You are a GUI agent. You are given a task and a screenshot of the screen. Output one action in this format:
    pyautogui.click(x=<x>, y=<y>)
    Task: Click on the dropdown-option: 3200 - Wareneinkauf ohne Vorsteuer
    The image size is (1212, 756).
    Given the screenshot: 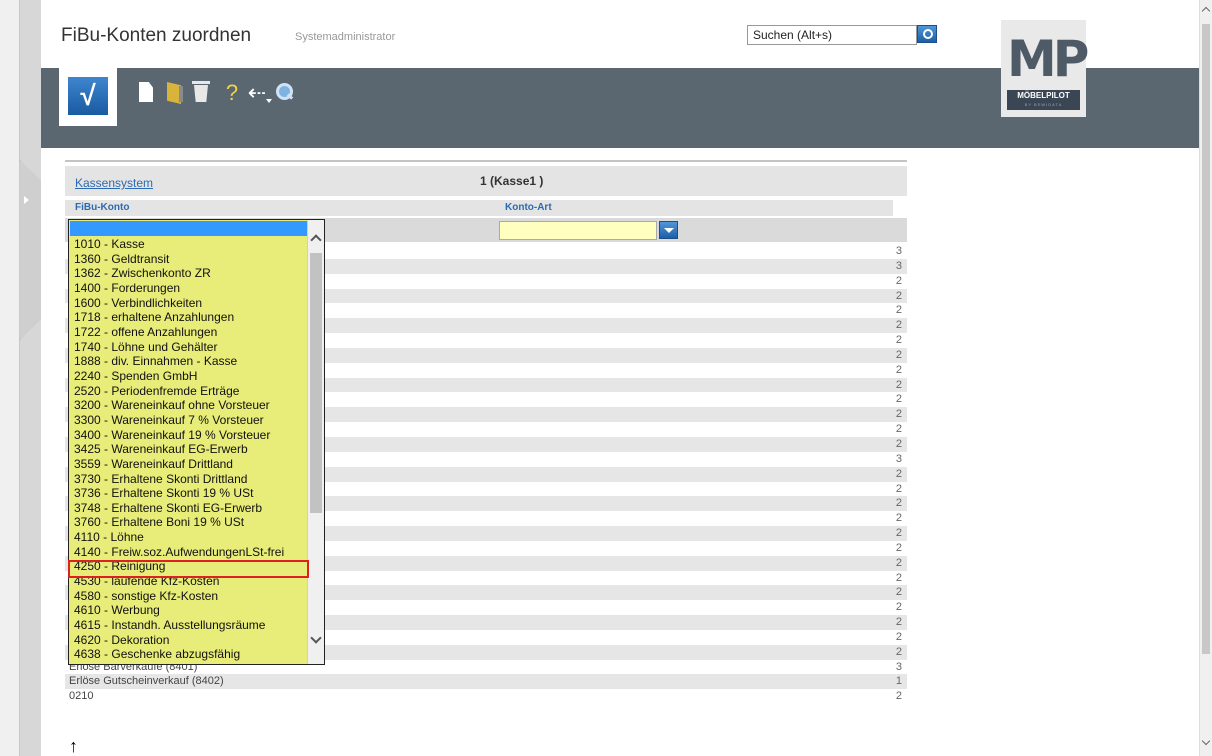 What is the action you would take?
    pyautogui.click(x=189, y=405)
    